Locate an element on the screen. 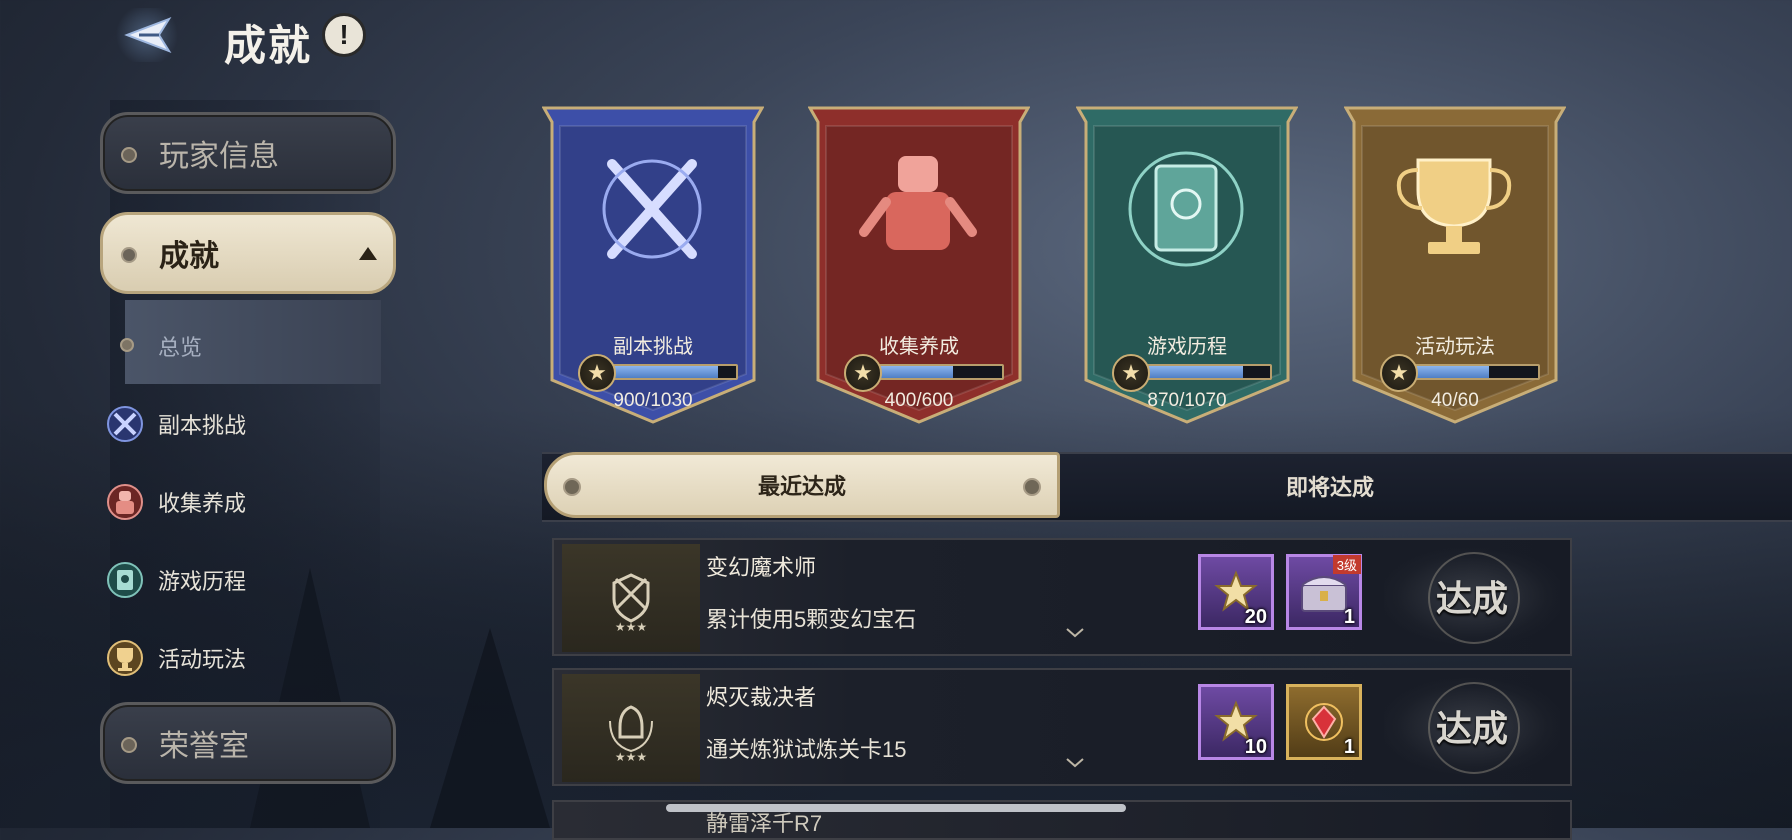  category-count: 900/1030 is located at coordinates (653, 400).